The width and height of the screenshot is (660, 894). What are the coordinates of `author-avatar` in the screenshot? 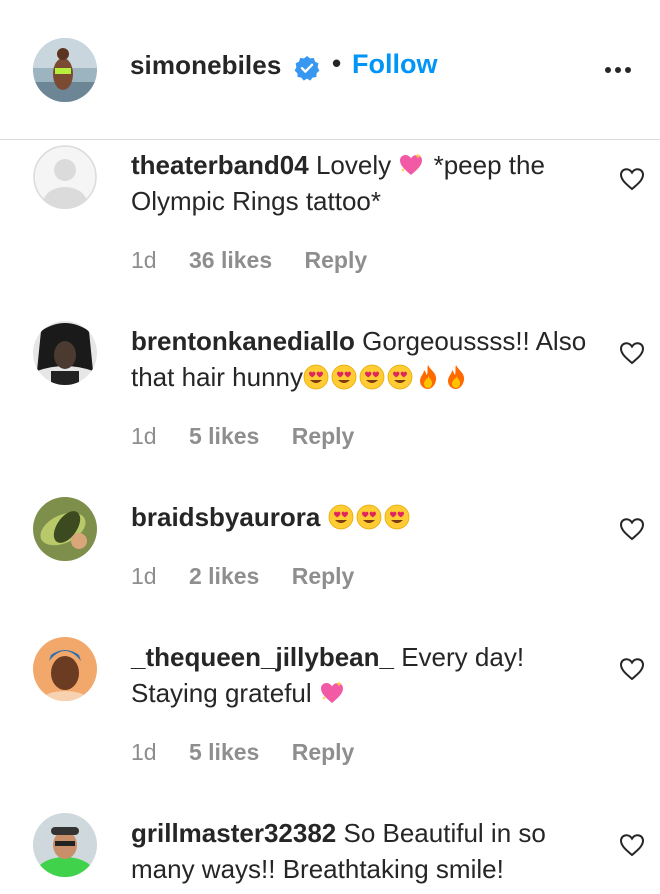 It's located at (65, 70).